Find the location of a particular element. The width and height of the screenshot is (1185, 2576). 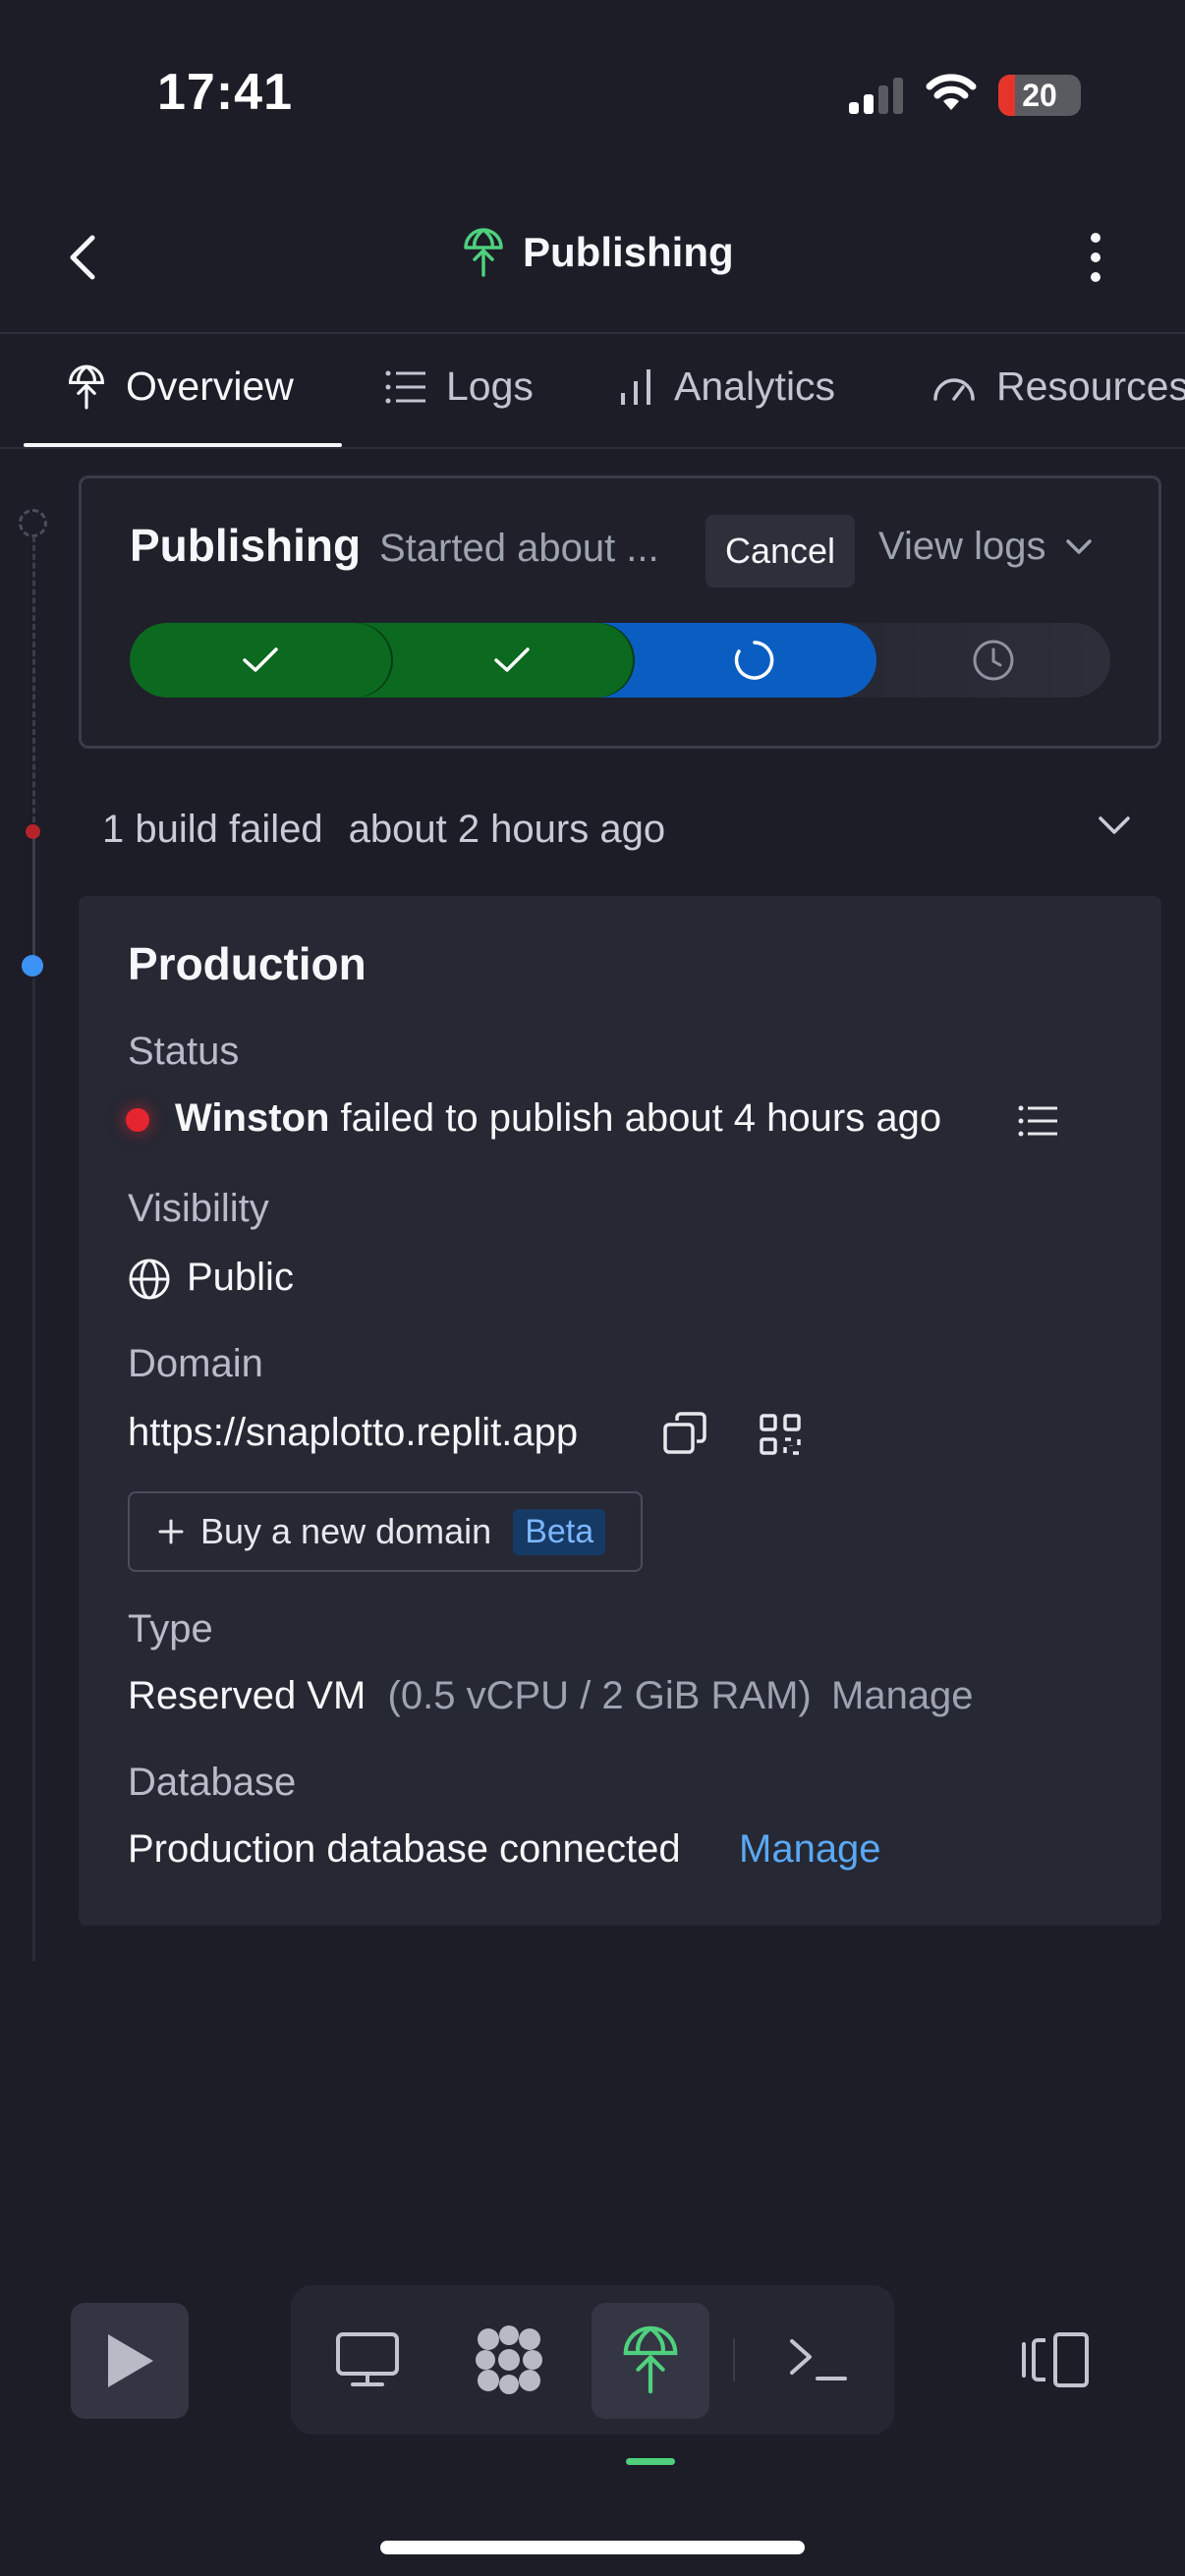

battery-level: 20 is located at coordinates (1040, 95).